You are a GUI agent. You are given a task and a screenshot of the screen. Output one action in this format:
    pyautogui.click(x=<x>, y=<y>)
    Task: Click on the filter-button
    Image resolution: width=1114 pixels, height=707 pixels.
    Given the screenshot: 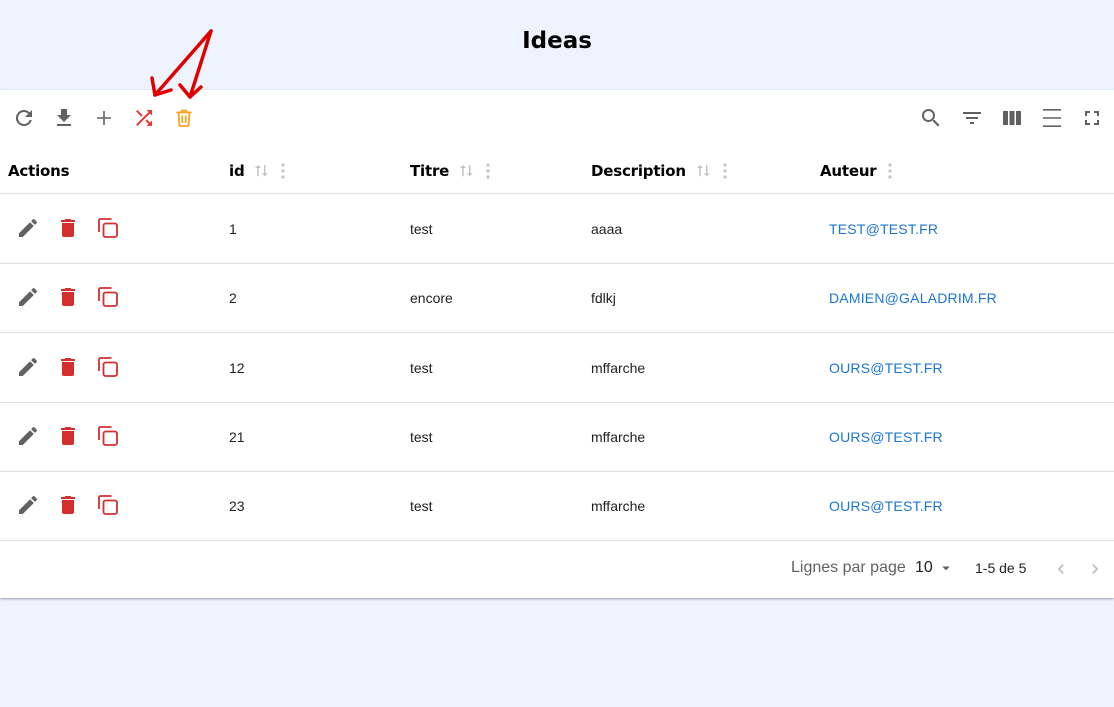 What is the action you would take?
    pyautogui.click(x=972, y=118)
    